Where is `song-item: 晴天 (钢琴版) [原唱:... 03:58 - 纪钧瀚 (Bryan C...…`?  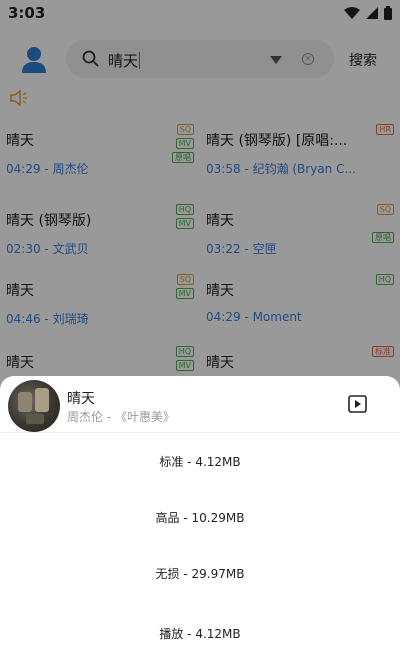
song-item: 晴天 (钢琴版) [原唱:... 03:58 - 纪钧瀚 (Bryan C...… is located at coordinates (300, 155).